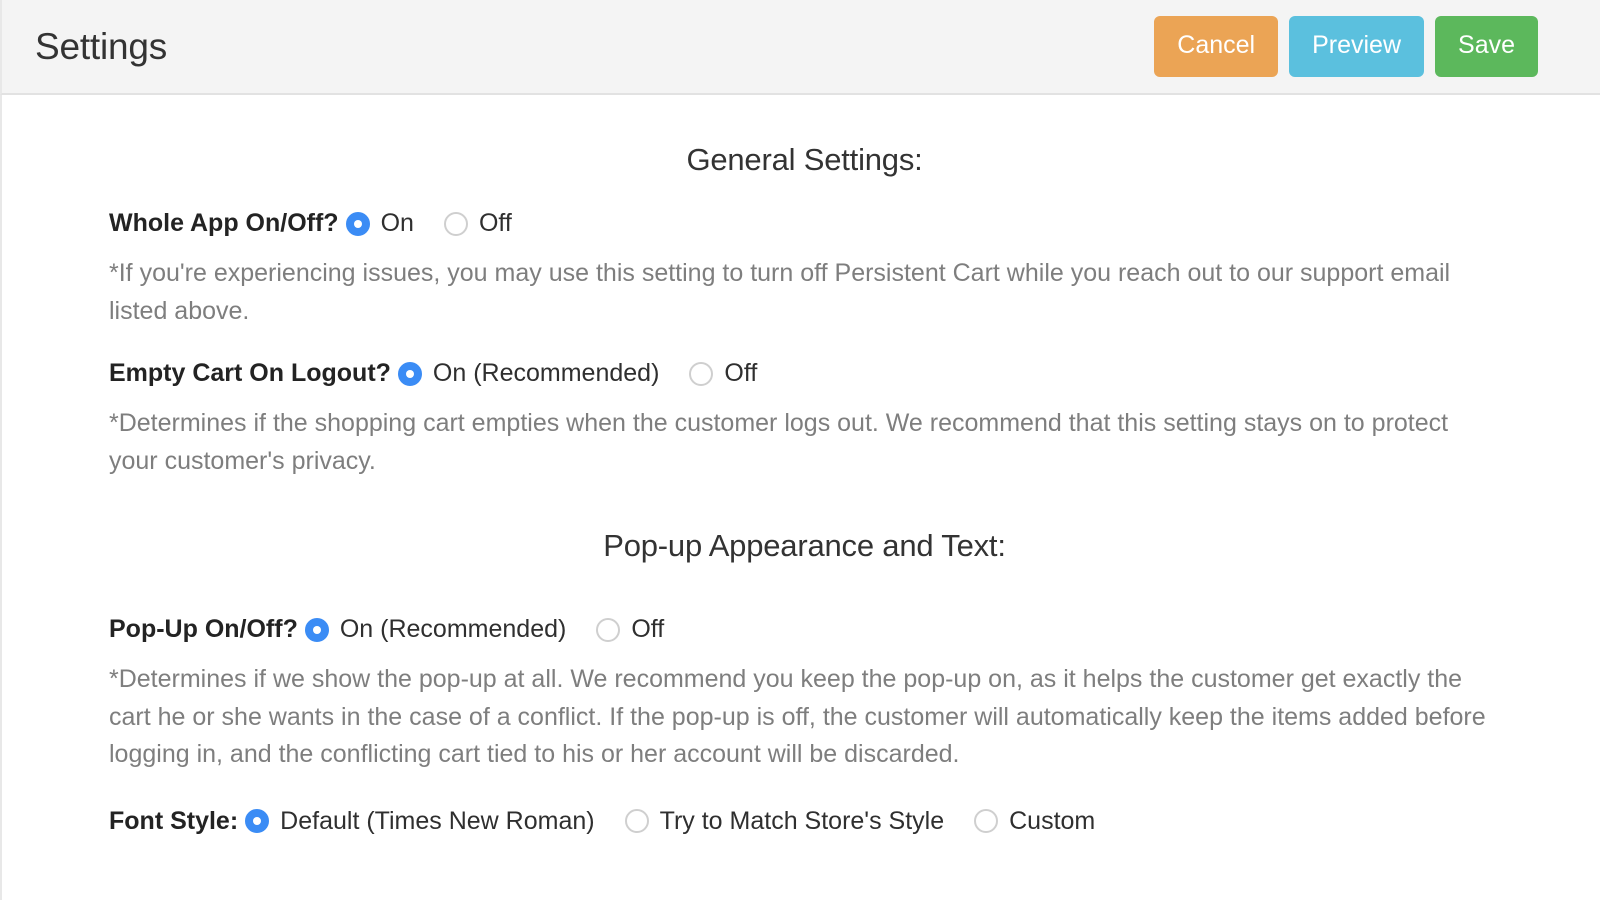 The image size is (1600, 900). What do you see at coordinates (804, 545) in the screenshot?
I see `section-heading-popup-appearance: Pop-up Appearance and Text:` at bounding box center [804, 545].